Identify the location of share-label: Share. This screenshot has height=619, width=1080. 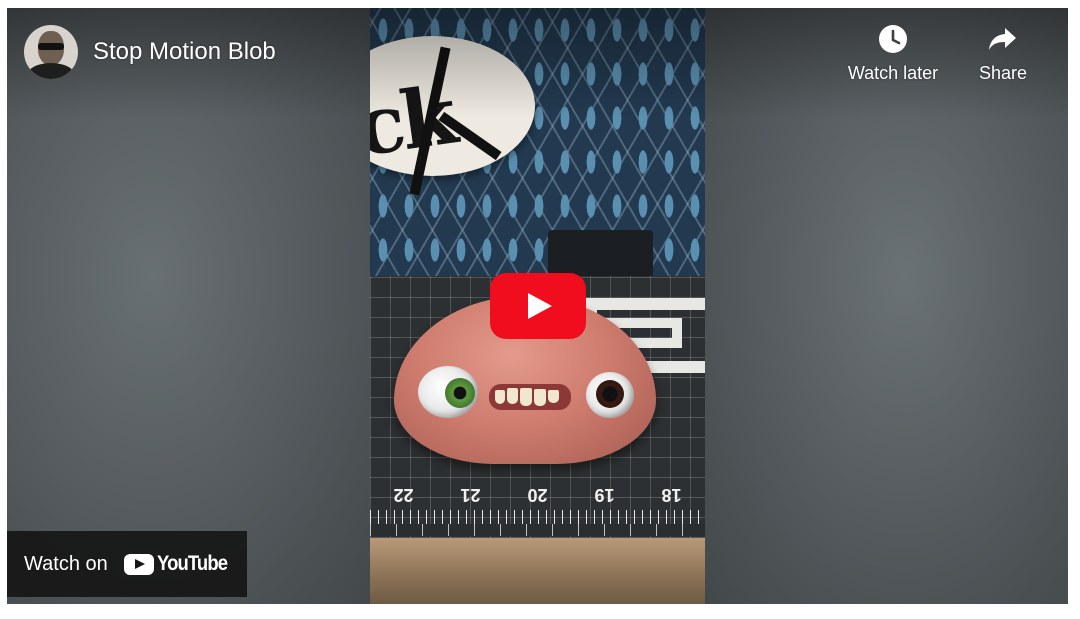
(1003, 73).